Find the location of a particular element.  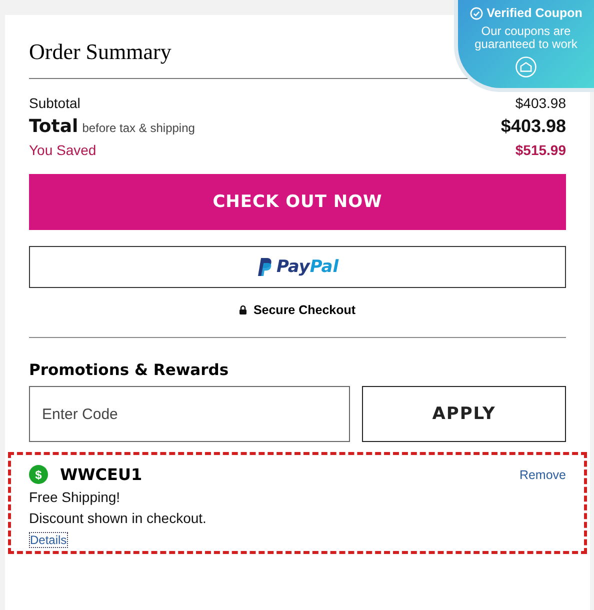

badge-text: Our coupons are guaranteed to work is located at coordinates (526, 38).